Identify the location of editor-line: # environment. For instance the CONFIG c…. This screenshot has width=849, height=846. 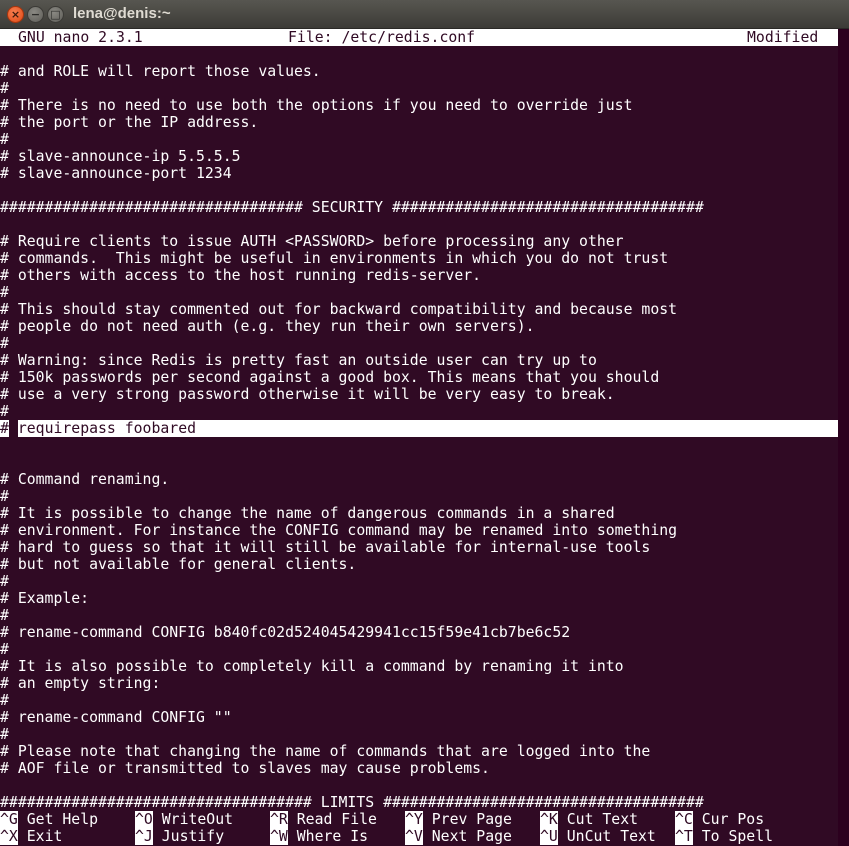
(339, 530).